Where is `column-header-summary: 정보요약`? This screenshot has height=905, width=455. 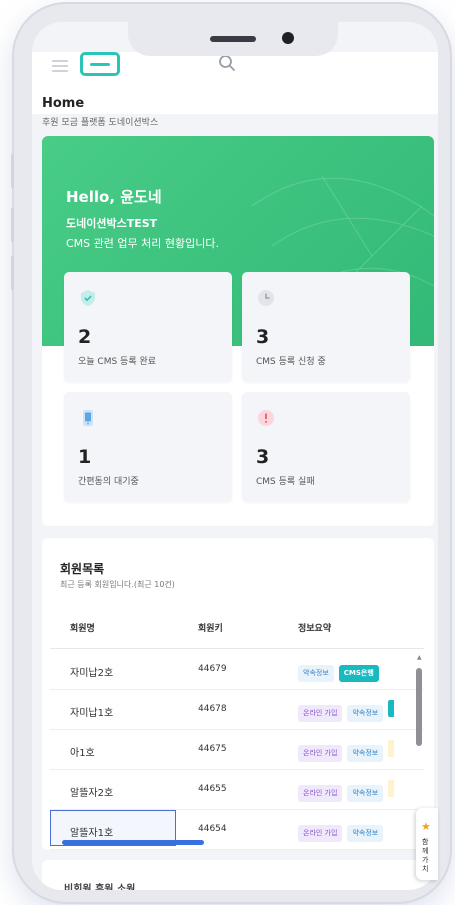 column-header-summary: 정보요약 is located at coordinates (314, 627).